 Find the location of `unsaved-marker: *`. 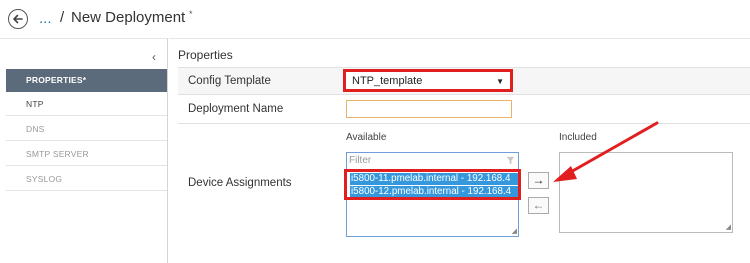

unsaved-marker: * is located at coordinates (191, 14).